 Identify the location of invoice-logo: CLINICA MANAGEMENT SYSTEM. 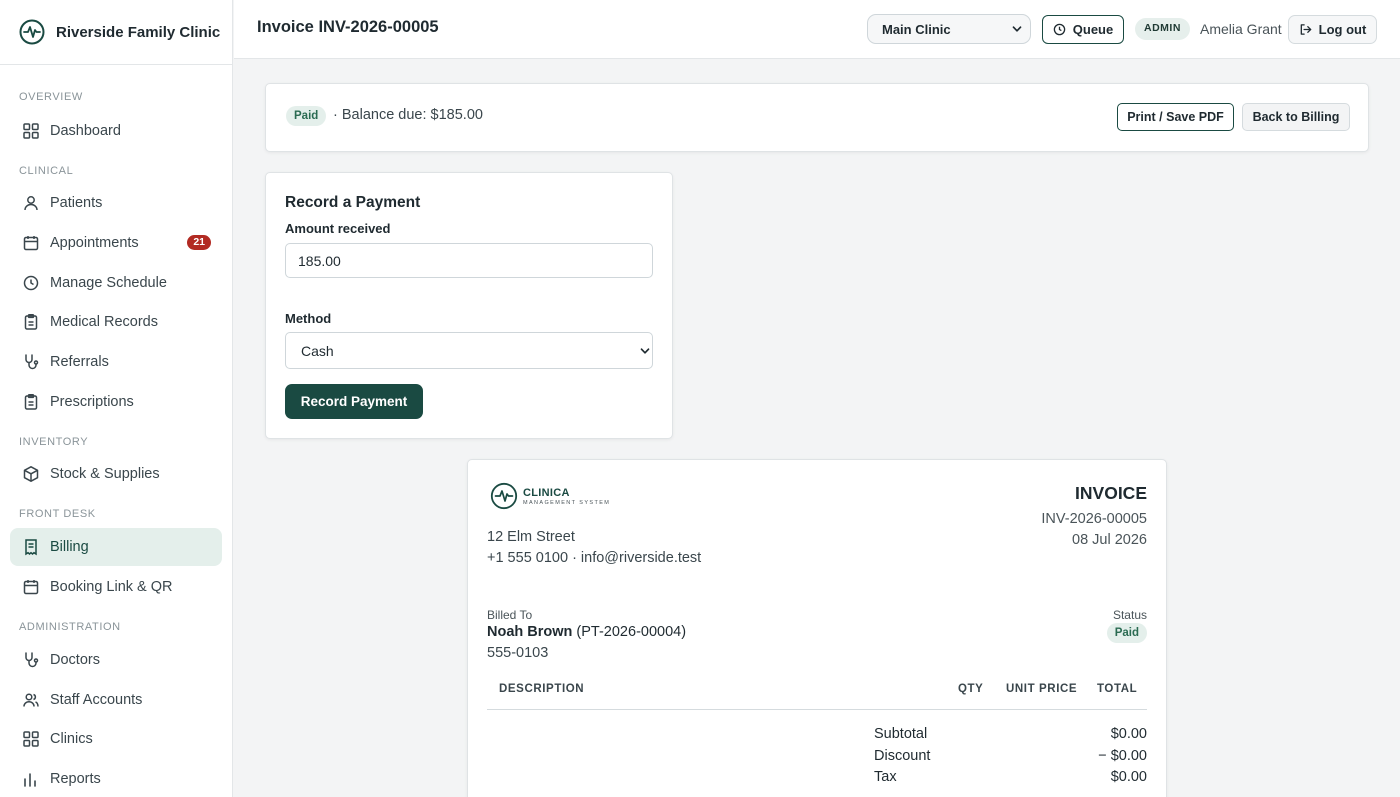
(550, 496).